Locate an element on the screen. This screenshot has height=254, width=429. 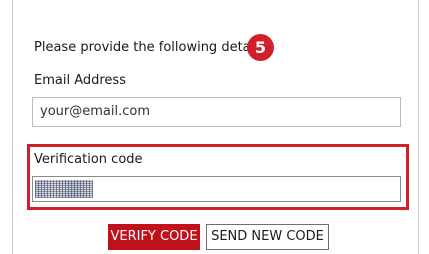
intro-text: Please provide the following details. is located at coordinates (151, 47).